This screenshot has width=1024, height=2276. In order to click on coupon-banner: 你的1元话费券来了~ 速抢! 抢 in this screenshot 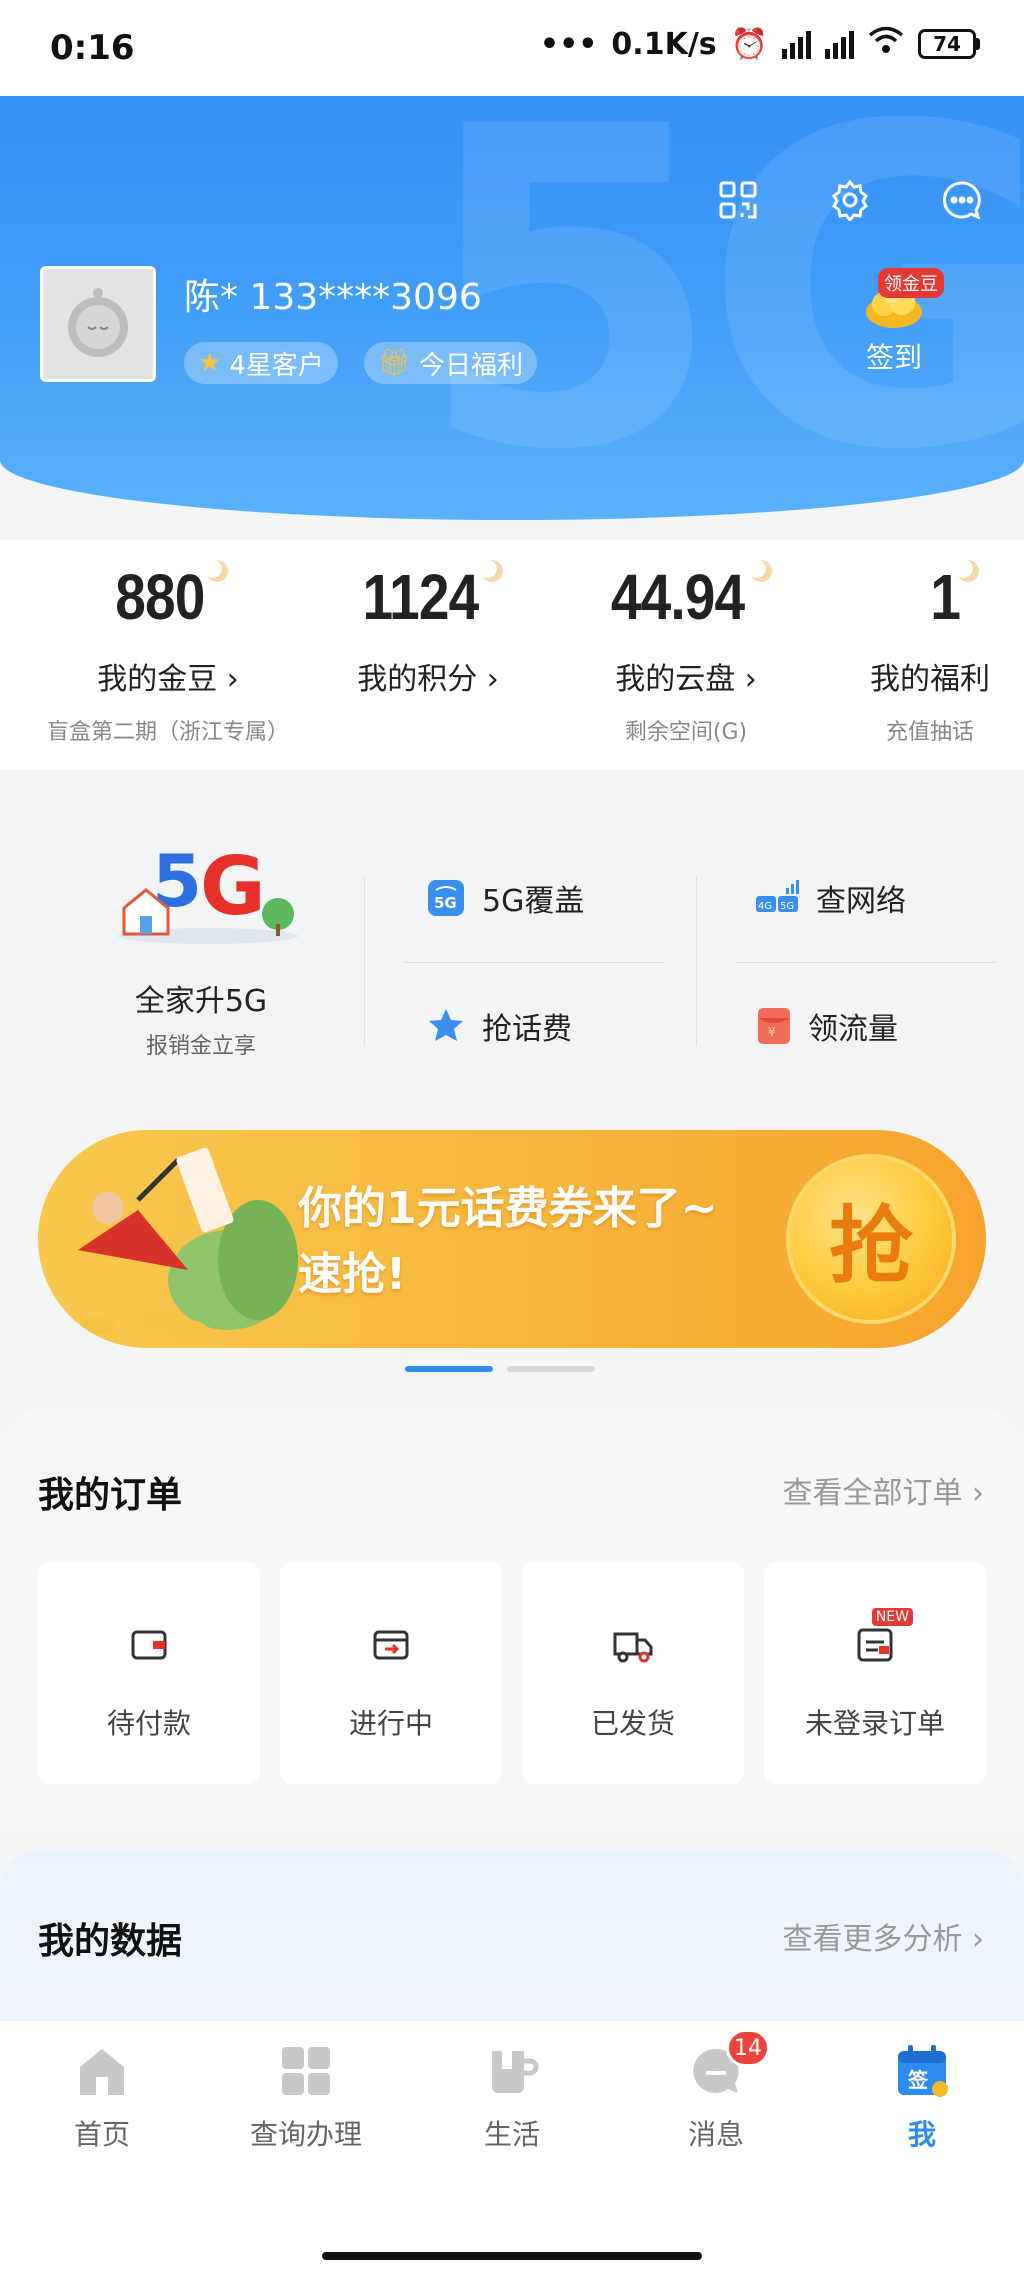, I will do `click(512, 1239)`.